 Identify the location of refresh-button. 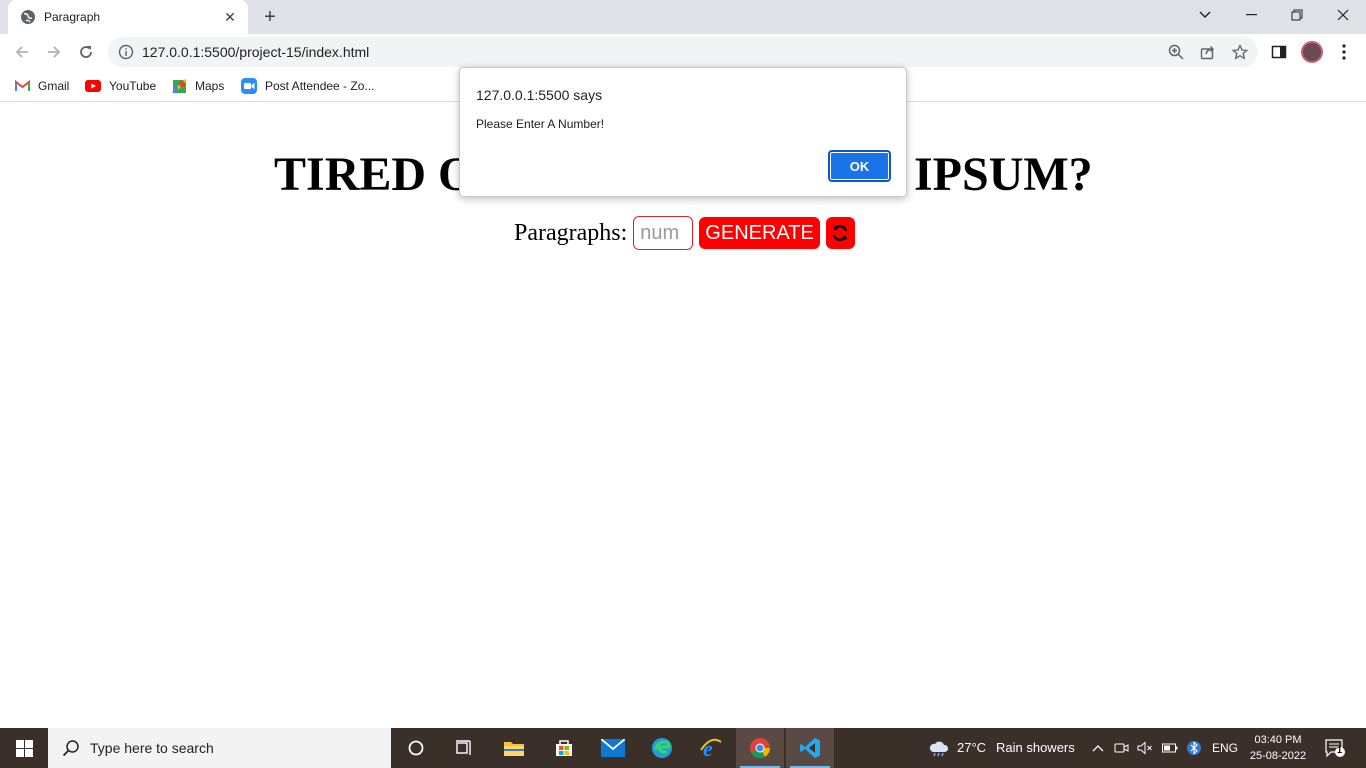
(840, 233).